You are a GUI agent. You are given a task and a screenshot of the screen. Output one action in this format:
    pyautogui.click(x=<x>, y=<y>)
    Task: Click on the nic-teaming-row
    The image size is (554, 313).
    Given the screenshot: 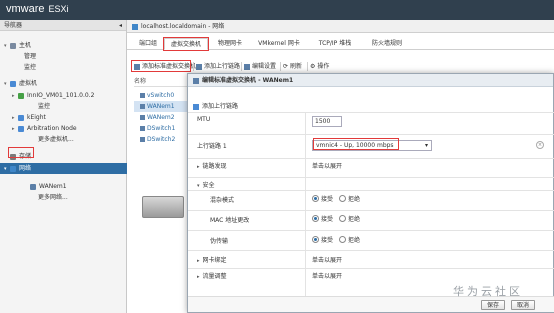 What is the action you would take?
    pyautogui.click(x=371, y=259)
    